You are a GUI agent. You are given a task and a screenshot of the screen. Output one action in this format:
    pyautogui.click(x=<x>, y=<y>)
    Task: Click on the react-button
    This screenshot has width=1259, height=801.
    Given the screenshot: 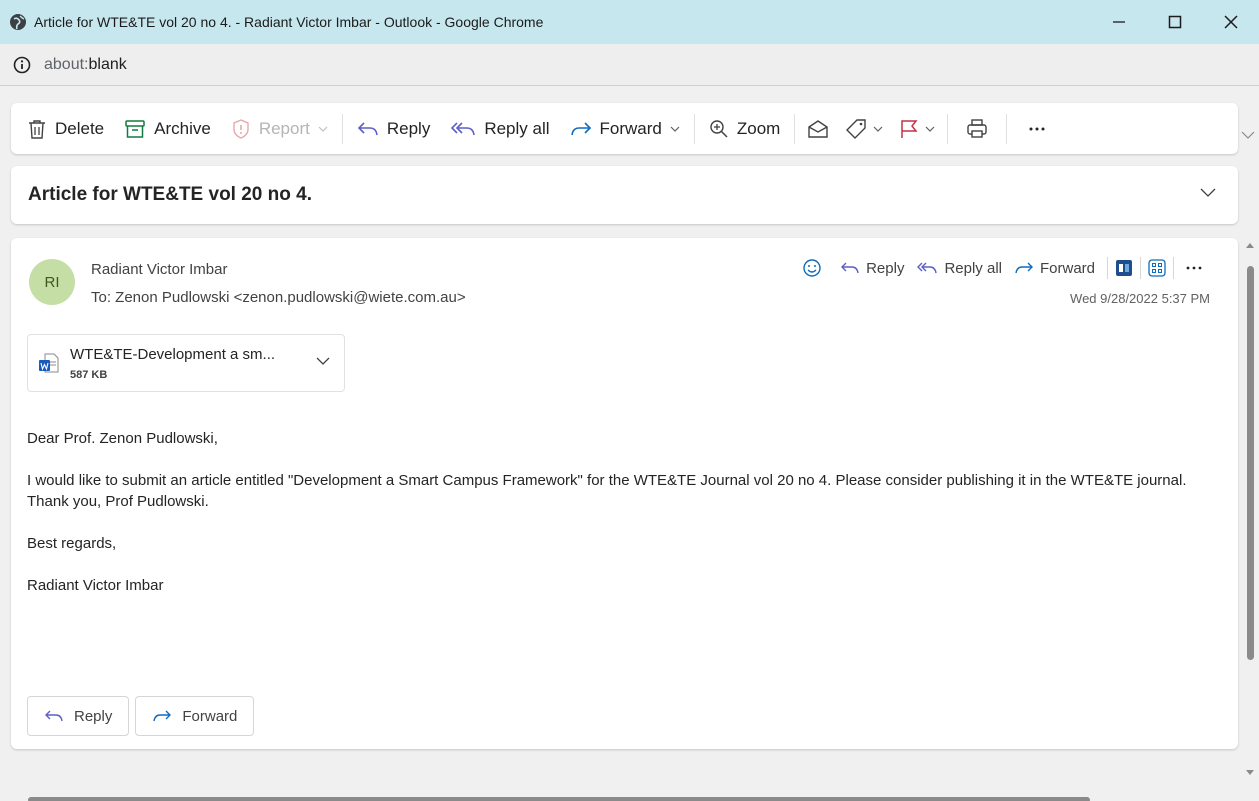 What is the action you would take?
    pyautogui.click(x=815, y=268)
    